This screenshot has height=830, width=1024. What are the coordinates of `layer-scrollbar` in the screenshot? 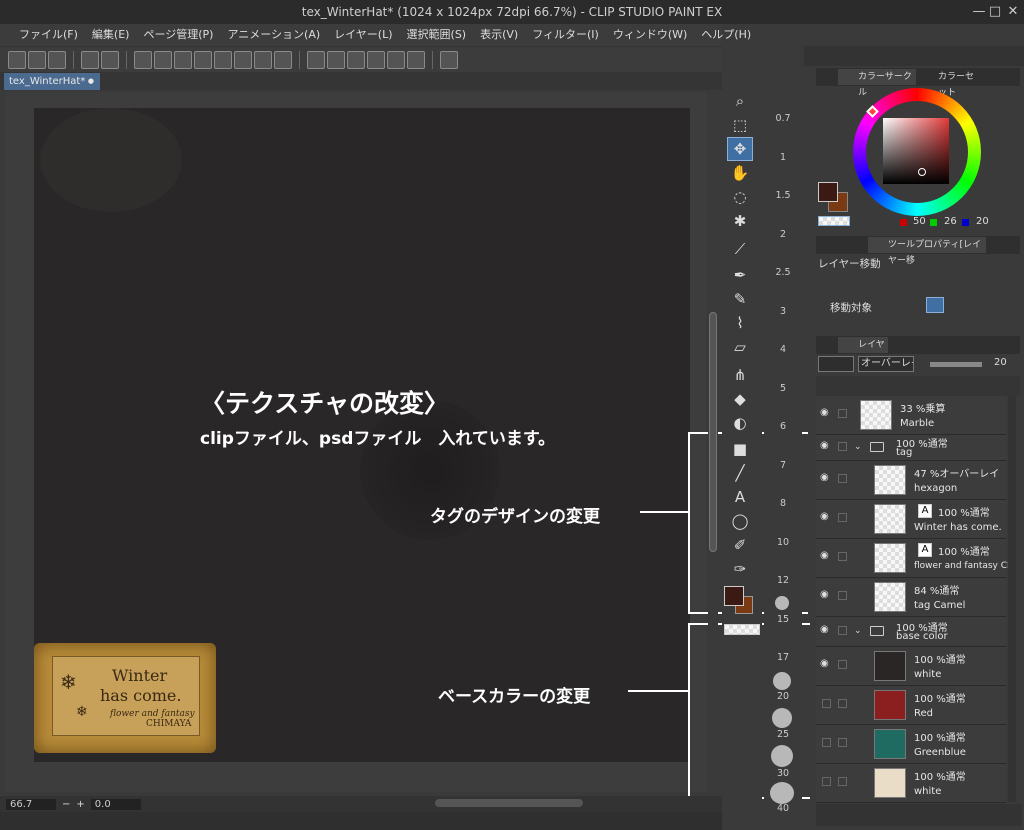 It's located at (1012, 599).